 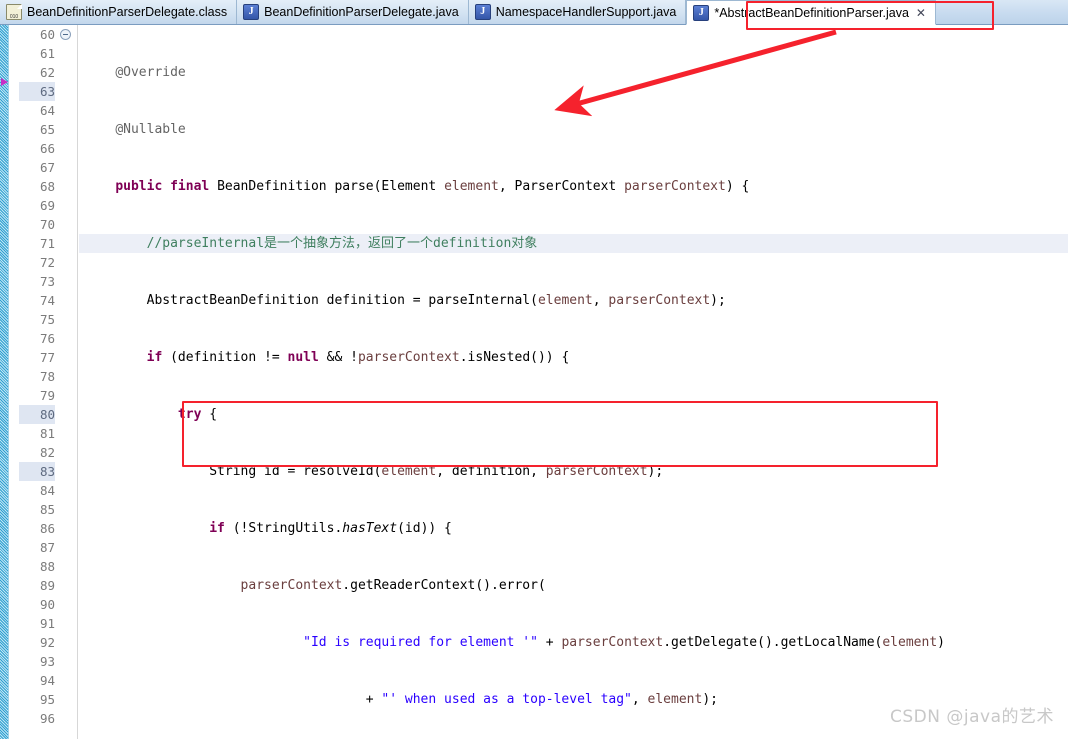 I want to click on line-number: 64, so click(x=47, y=110).